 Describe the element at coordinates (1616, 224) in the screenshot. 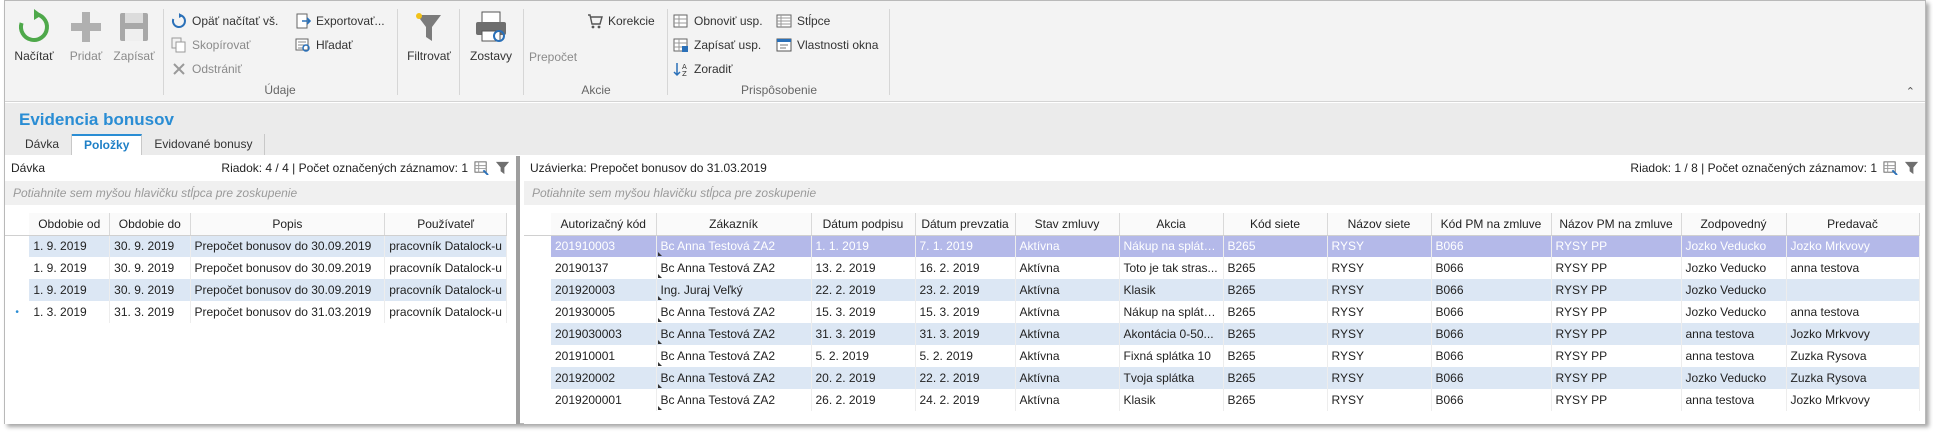

I see `column-header: Názov PM na zmluve` at that location.